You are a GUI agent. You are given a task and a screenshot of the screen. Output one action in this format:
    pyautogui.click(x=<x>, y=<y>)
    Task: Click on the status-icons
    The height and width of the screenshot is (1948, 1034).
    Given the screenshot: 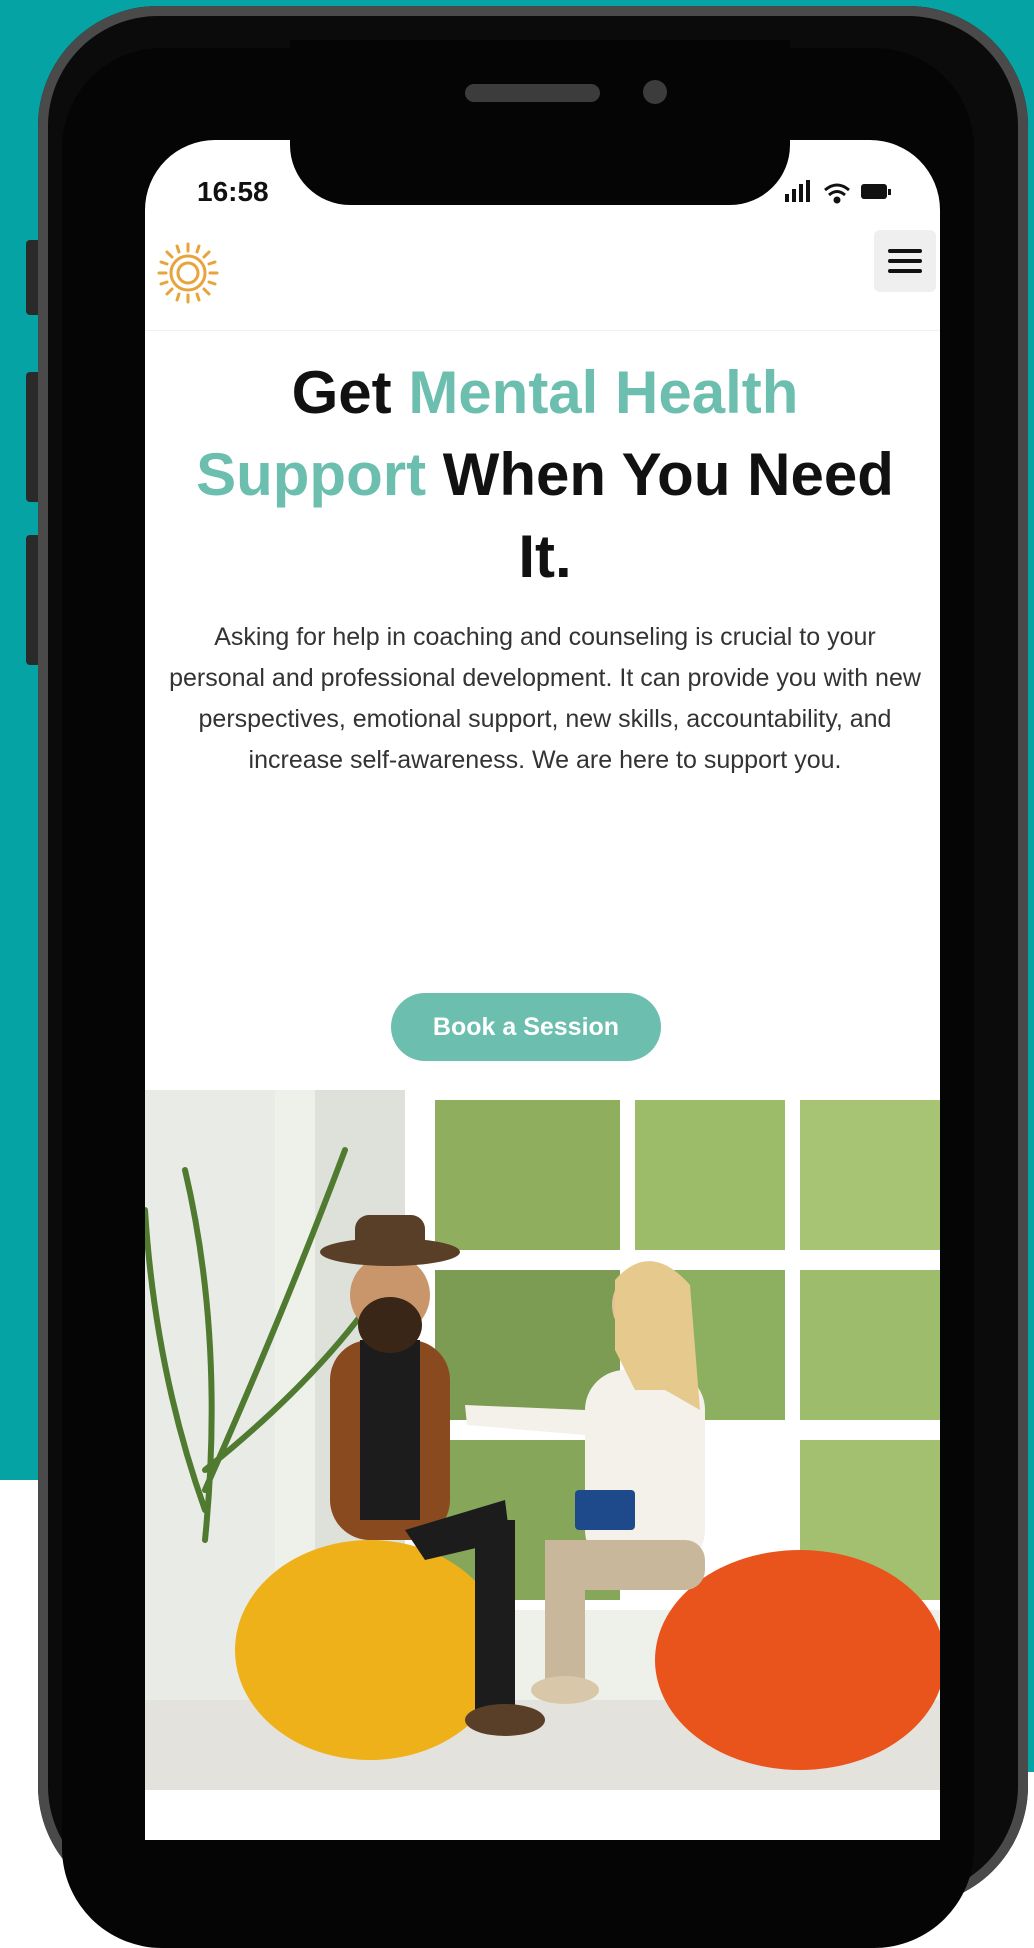 What is the action you would take?
    pyautogui.click(x=840, y=195)
    